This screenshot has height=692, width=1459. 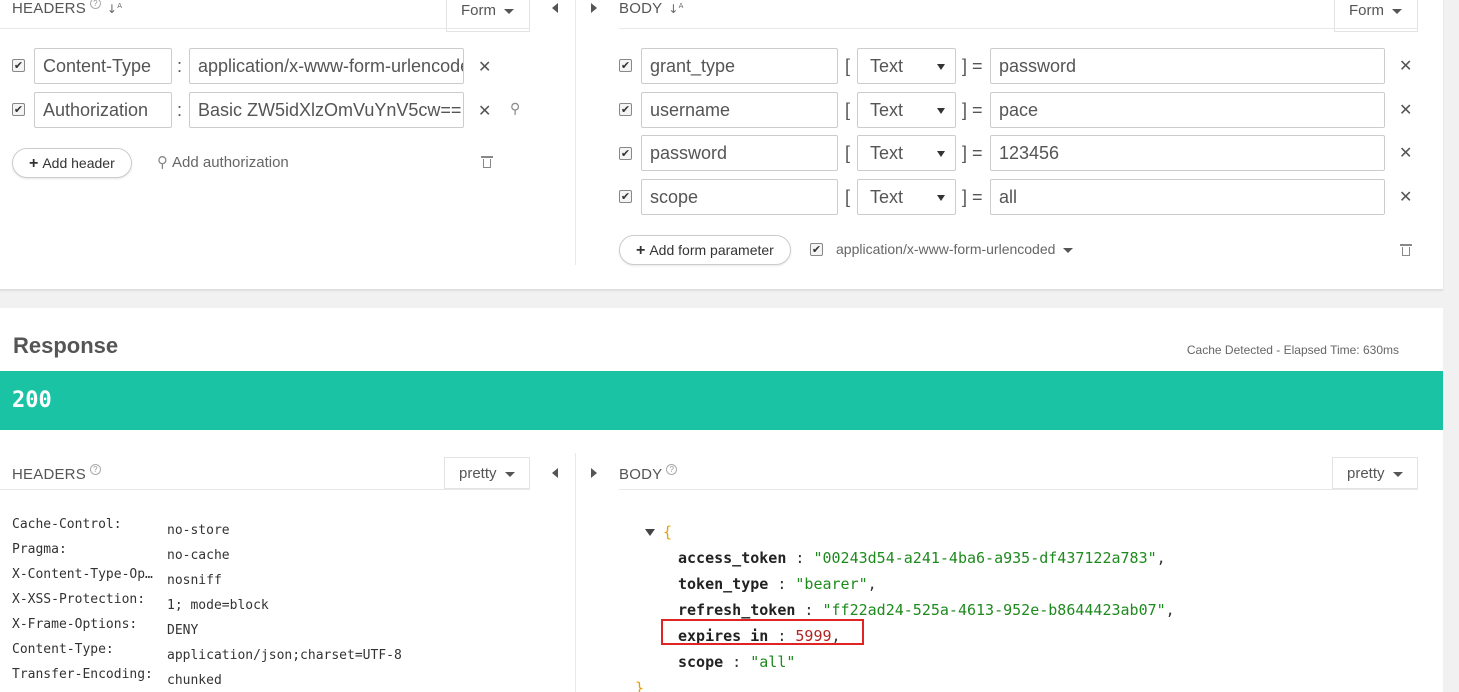 I want to click on header-value-field: Basic ZW5idXlzOmVuYnV5cw==, so click(x=326, y=110).